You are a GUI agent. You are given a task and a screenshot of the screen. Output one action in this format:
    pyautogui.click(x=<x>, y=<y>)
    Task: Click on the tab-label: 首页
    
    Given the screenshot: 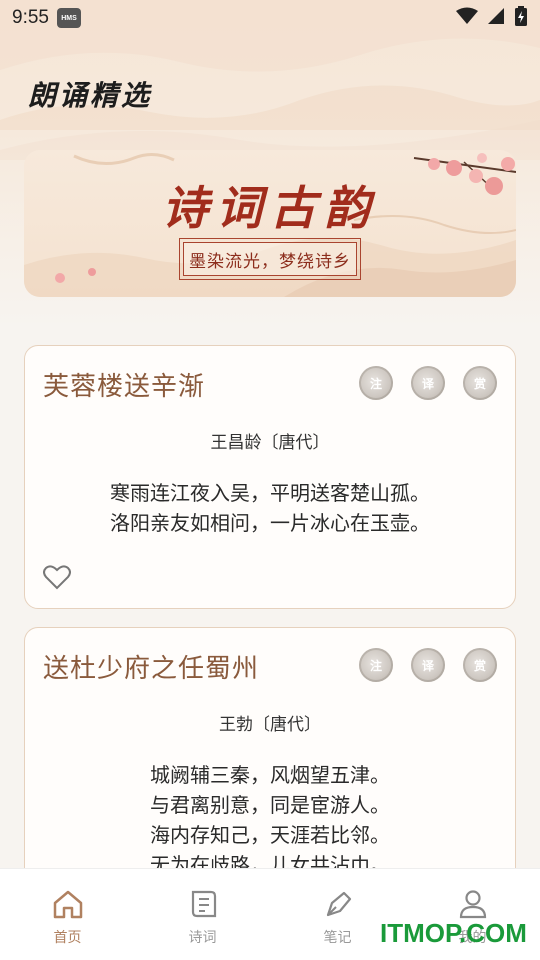 What is the action you would take?
    pyautogui.click(x=67, y=937)
    